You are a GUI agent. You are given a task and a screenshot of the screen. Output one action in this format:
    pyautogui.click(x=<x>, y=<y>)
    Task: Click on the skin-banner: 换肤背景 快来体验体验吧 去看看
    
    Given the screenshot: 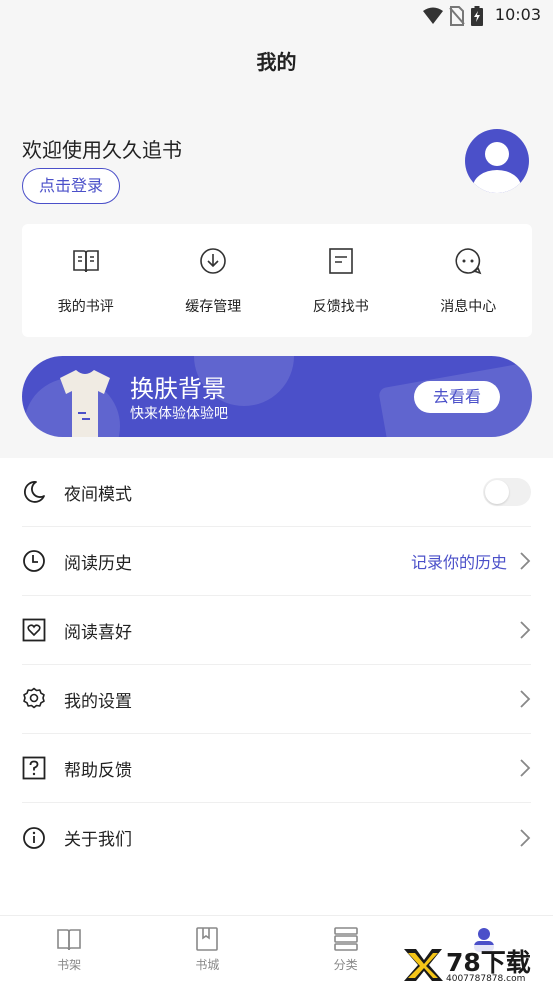 What is the action you would take?
    pyautogui.click(x=277, y=396)
    